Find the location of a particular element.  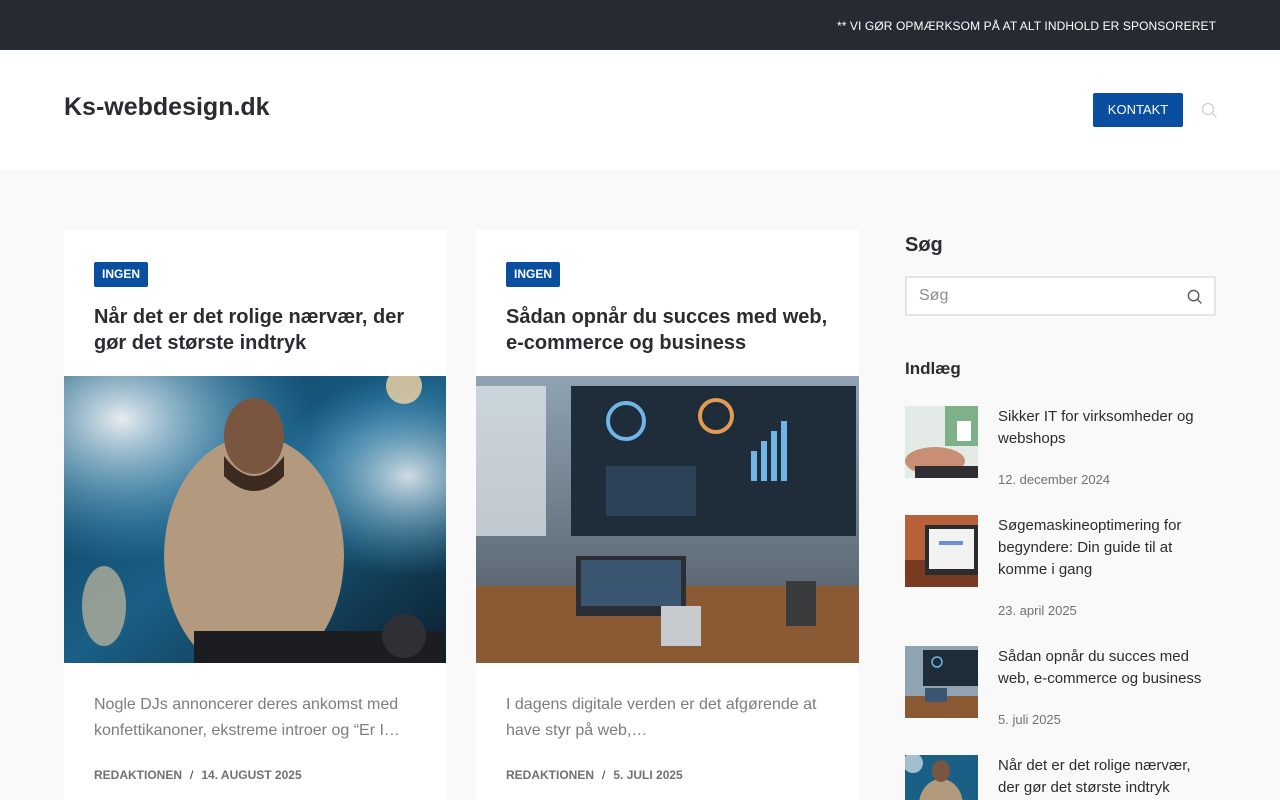

article-date: 5. JULI 2025 is located at coordinates (648, 775).